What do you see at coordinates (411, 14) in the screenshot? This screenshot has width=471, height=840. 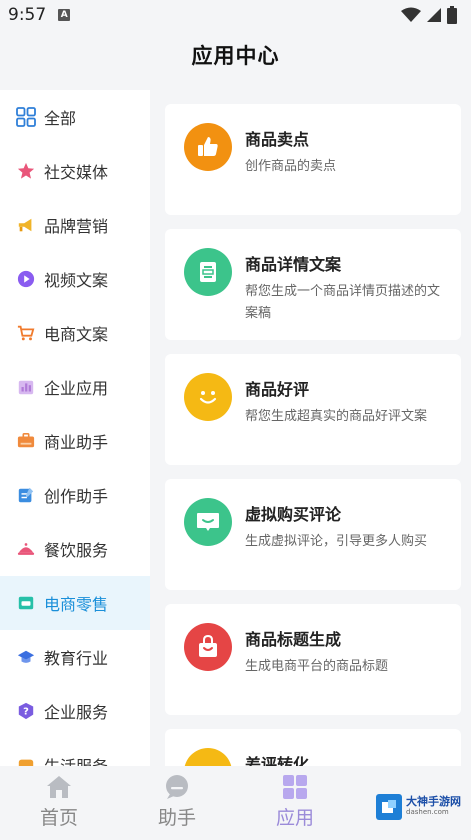 I see `wifi-icon` at bounding box center [411, 14].